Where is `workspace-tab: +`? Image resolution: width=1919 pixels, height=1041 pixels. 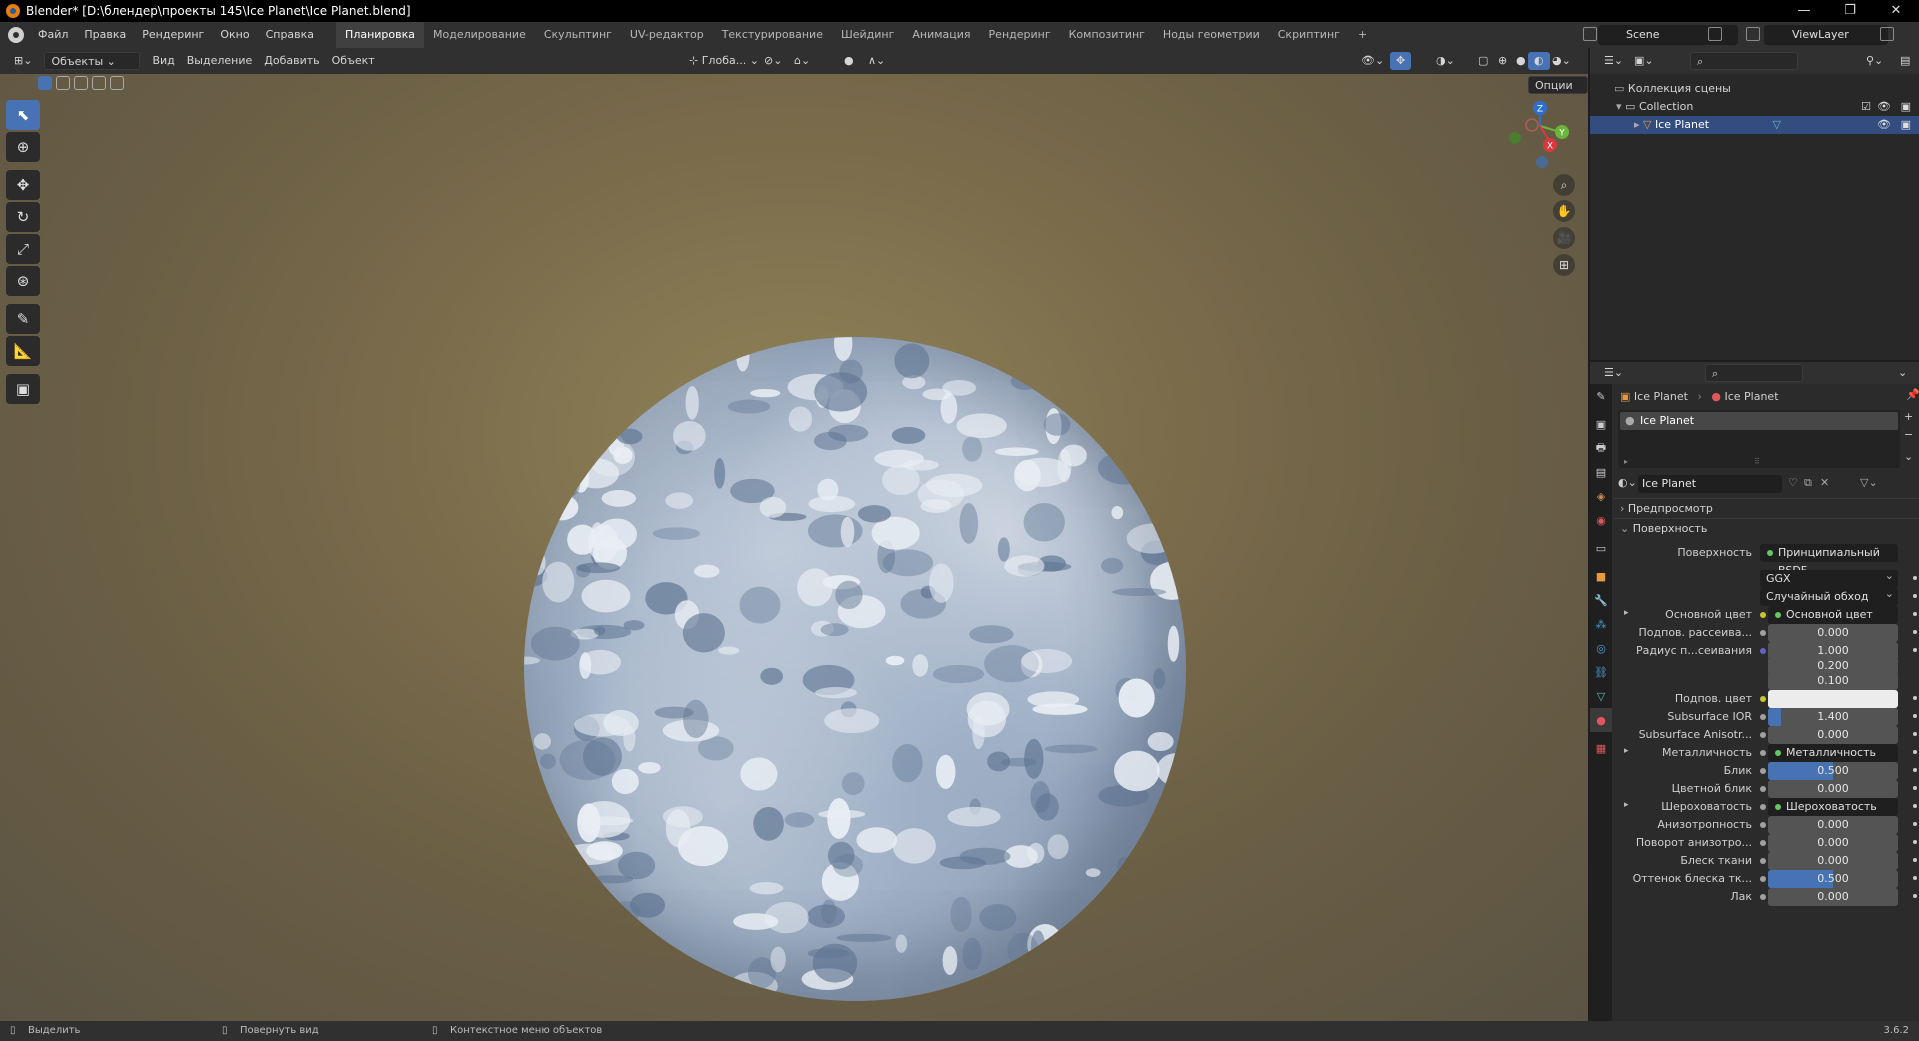 workspace-tab: + is located at coordinates (1362, 35).